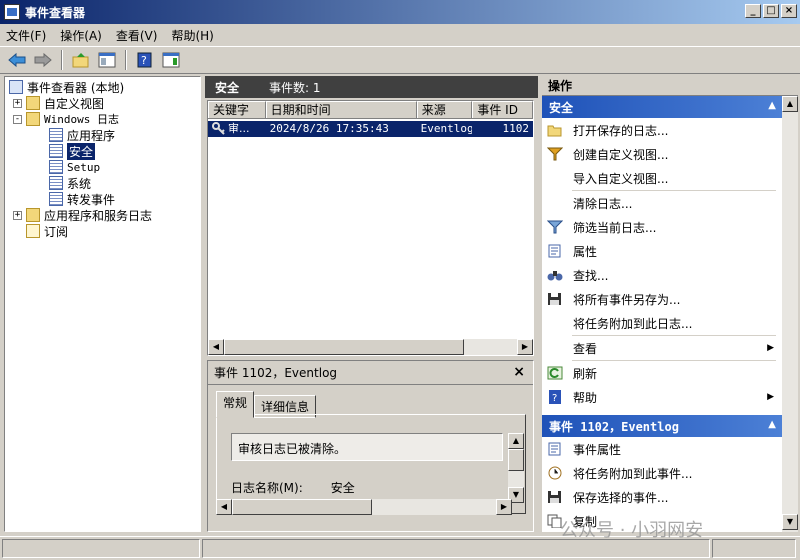  What do you see at coordinates (102, 151) in the screenshot?
I see `tree-item-security: 安全` at bounding box center [102, 151].